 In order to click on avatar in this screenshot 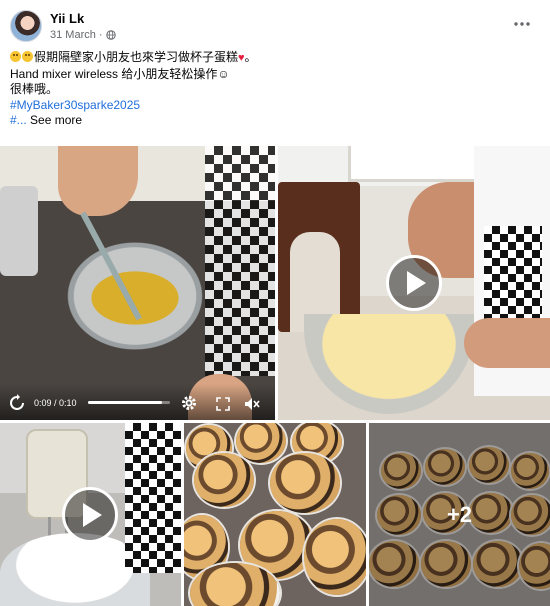, I will do `click(26, 26)`.